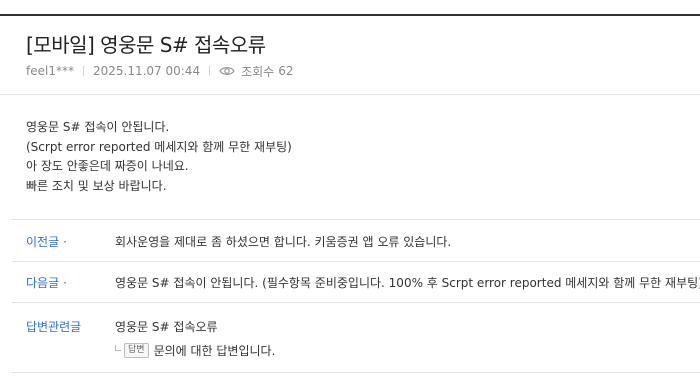  I want to click on views-value: 62, so click(286, 71).